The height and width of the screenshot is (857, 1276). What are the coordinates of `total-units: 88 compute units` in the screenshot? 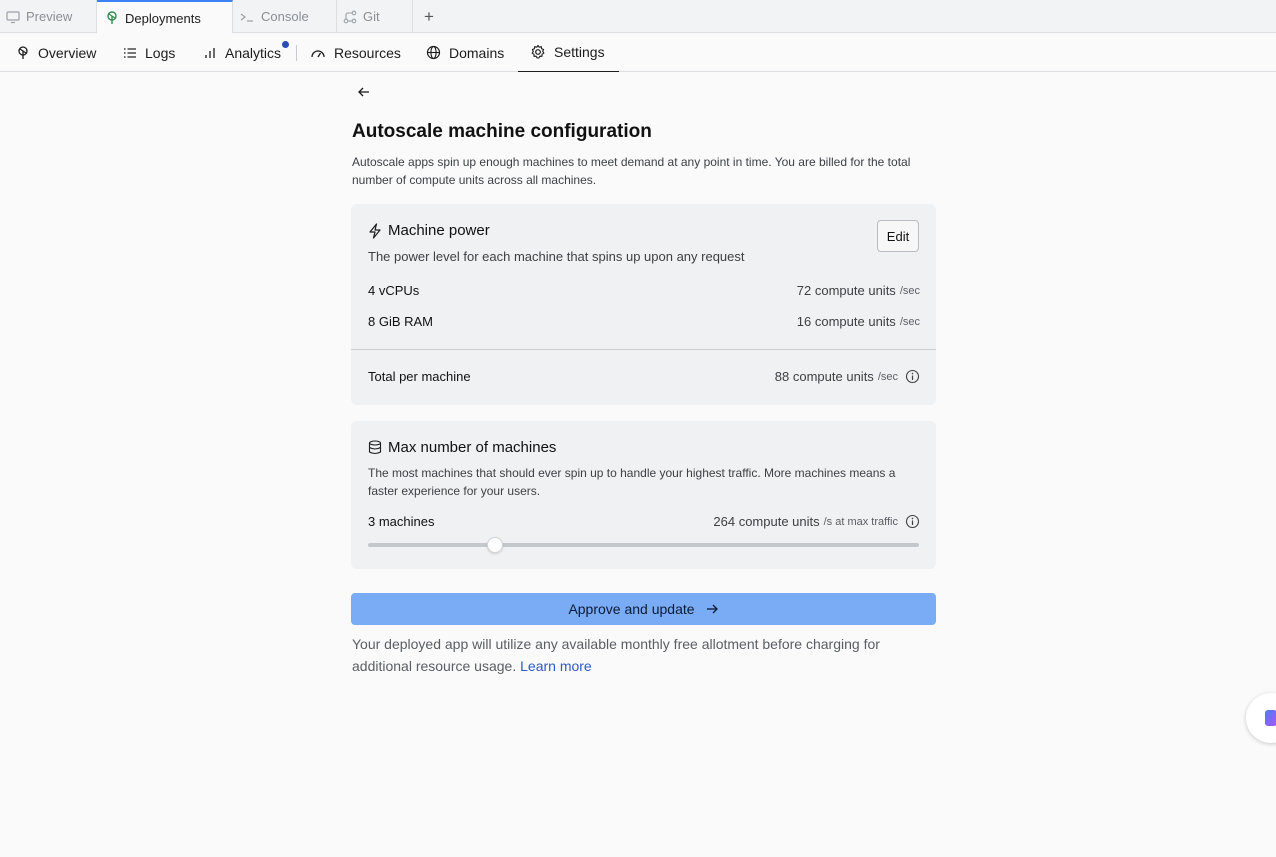 It's located at (824, 376).